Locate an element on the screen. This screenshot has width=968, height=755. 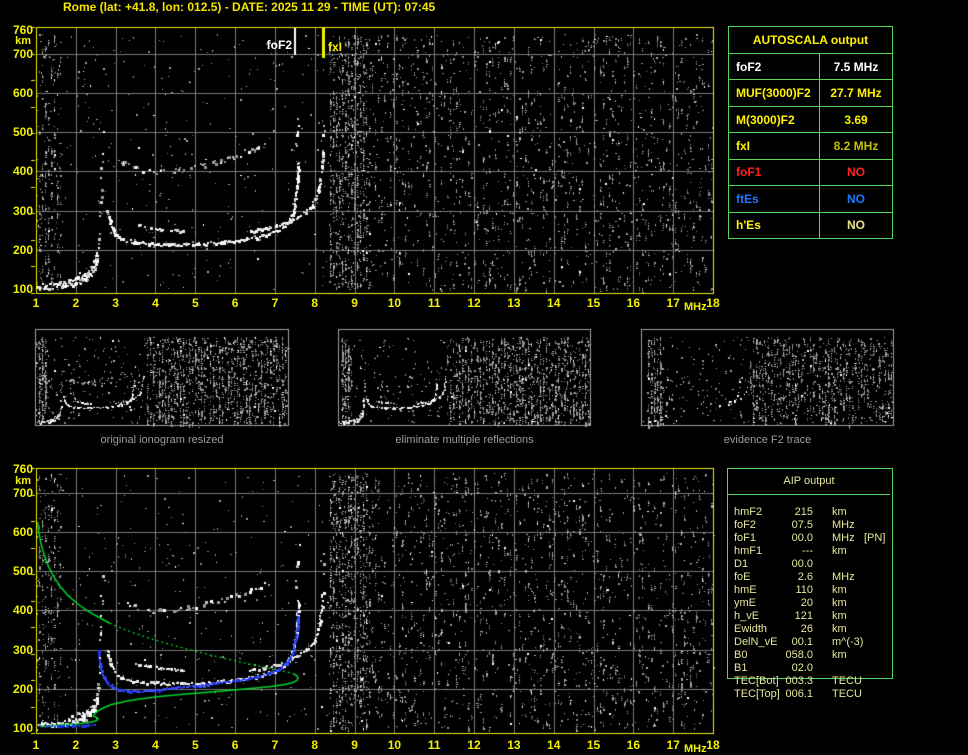
aip-row: h_vE 121 km is located at coordinates (810, 616).